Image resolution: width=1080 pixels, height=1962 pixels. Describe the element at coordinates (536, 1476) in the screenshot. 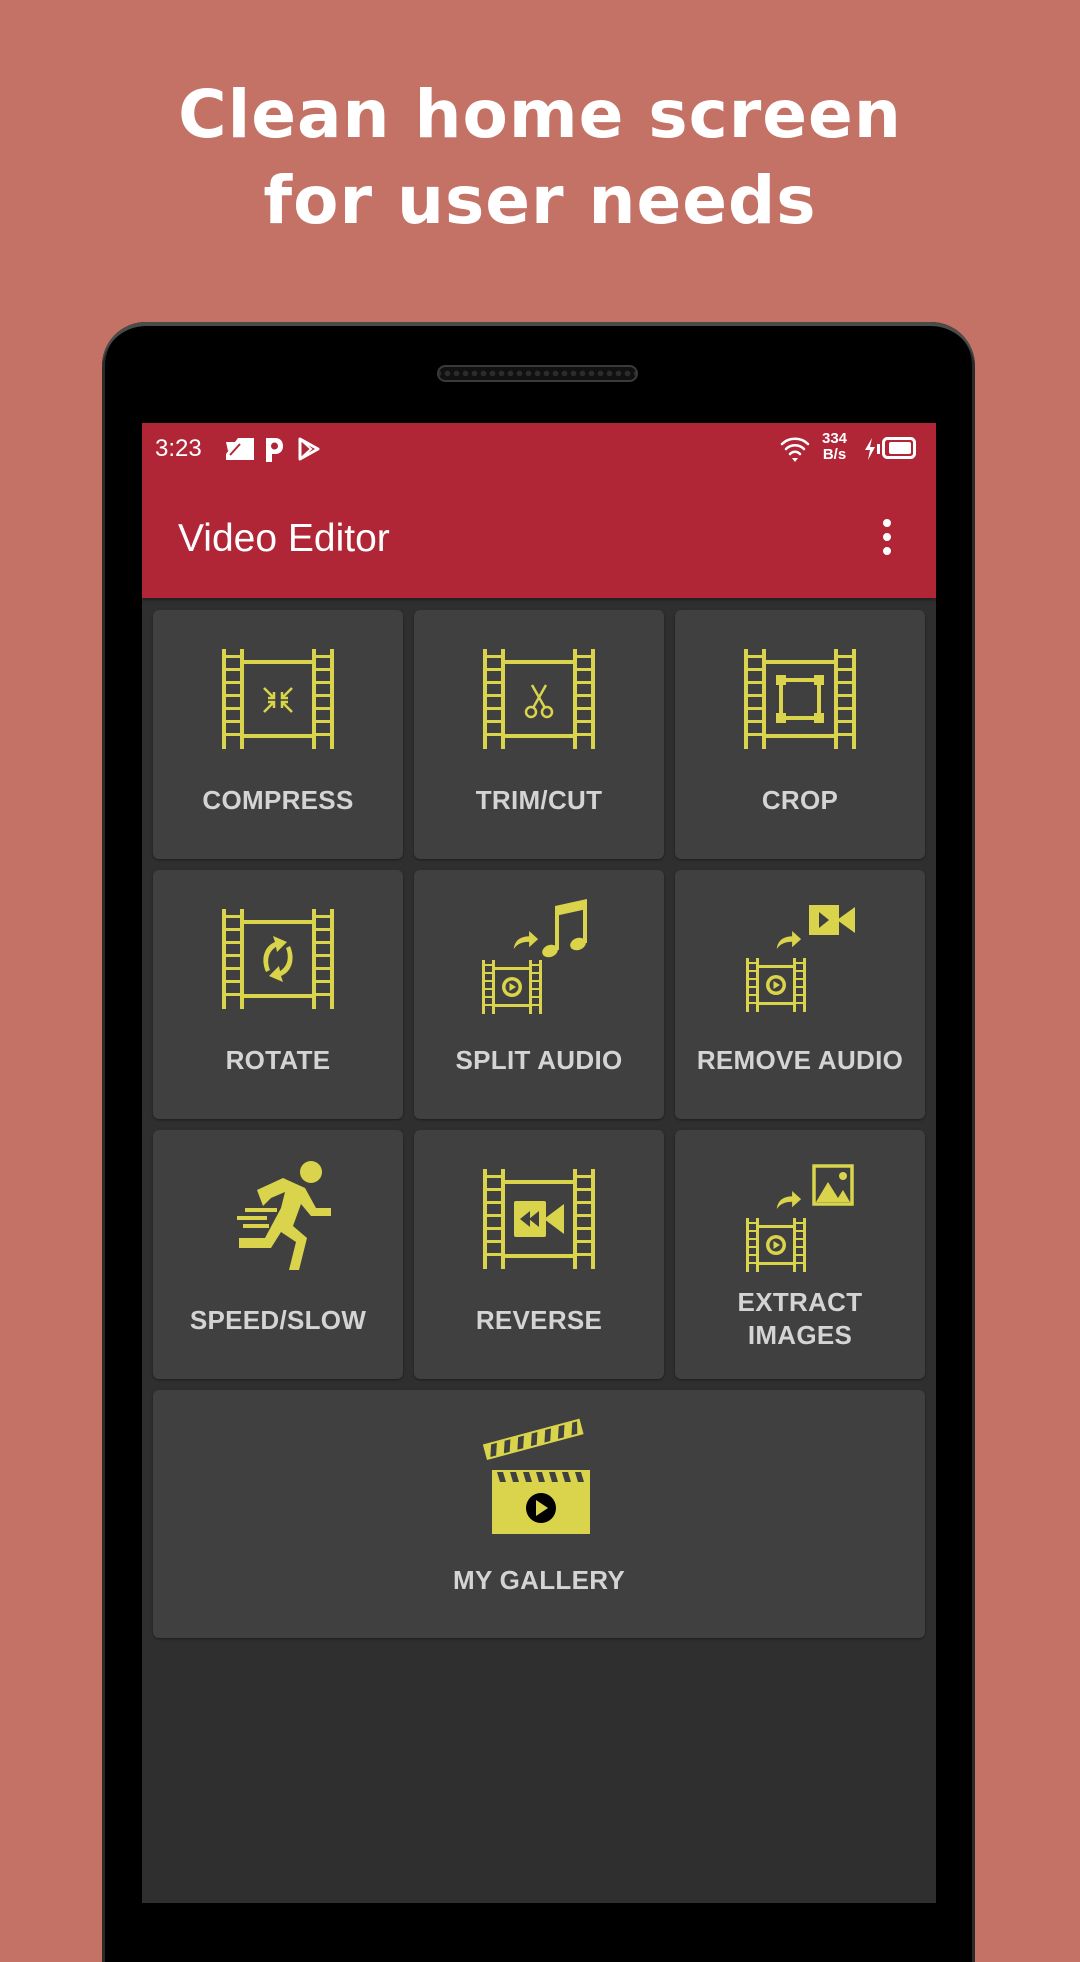

I see `clapperboard-icon` at that location.